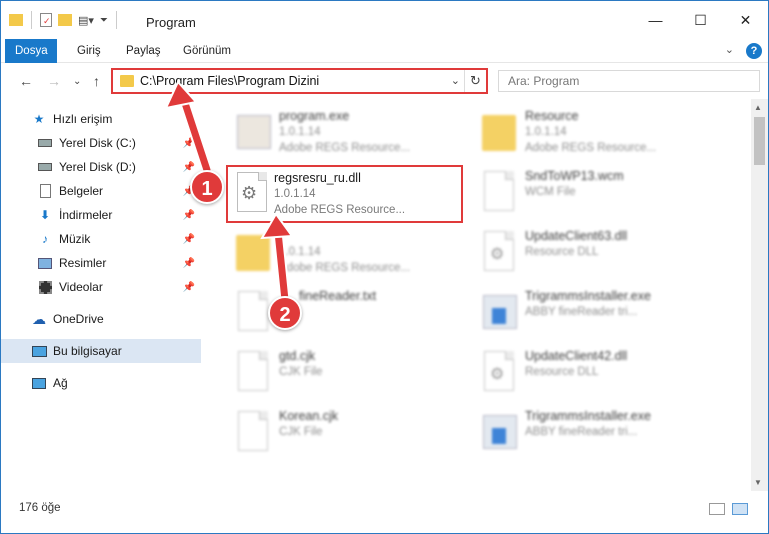  Describe the element at coordinates (301, 372) in the screenshot. I see `file-type: CJK File` at that location.